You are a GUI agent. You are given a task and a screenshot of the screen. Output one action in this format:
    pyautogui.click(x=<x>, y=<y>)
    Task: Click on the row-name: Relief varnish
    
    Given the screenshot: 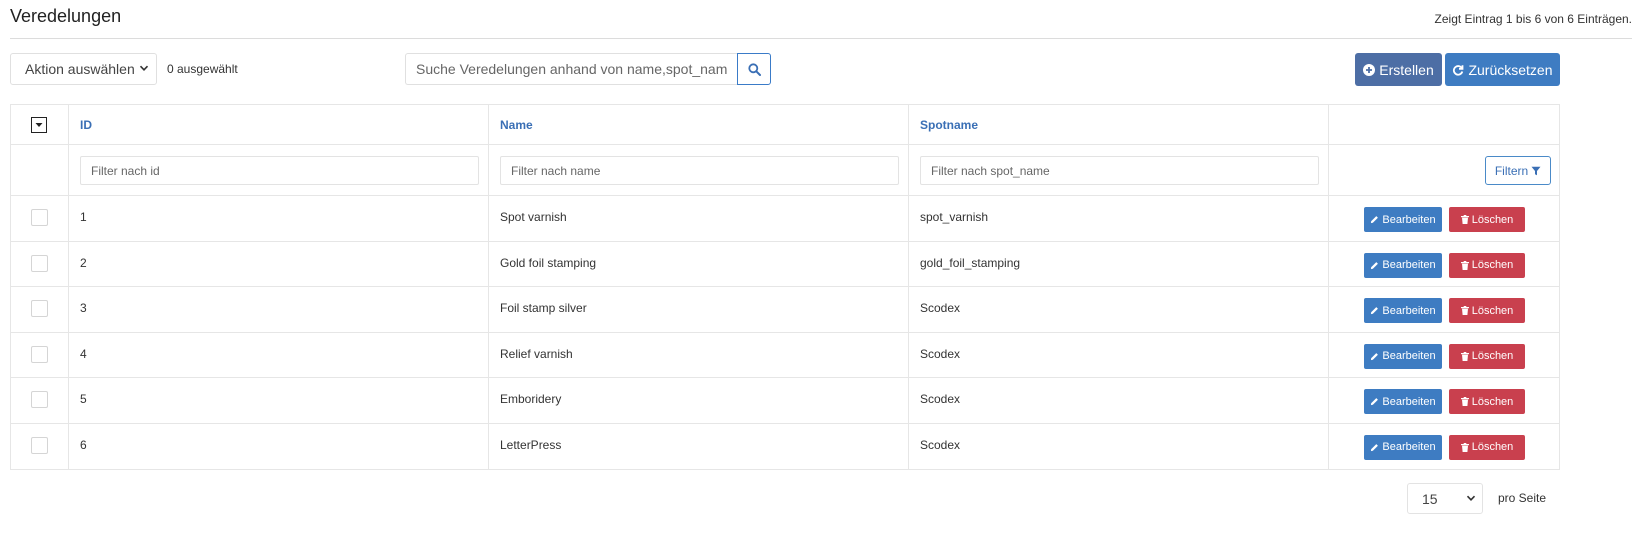 What is the action you would take?
    pyautogui.click(x=536, y=353)
    